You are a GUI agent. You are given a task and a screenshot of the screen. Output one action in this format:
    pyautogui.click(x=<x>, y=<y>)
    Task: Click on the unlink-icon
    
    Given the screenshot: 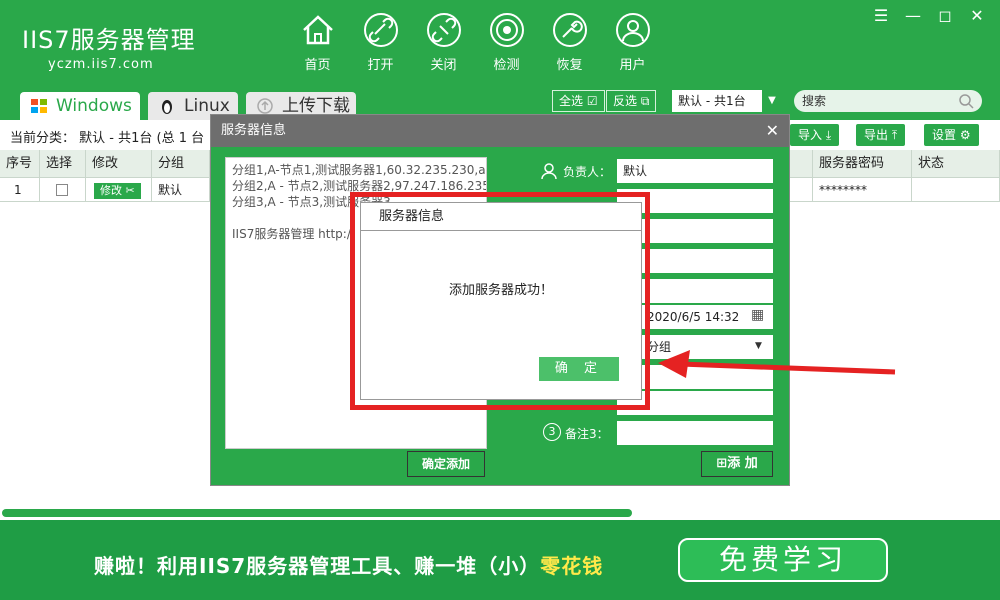 What is the action you would take?
    pyautogui.click(x=443, y=30)
    